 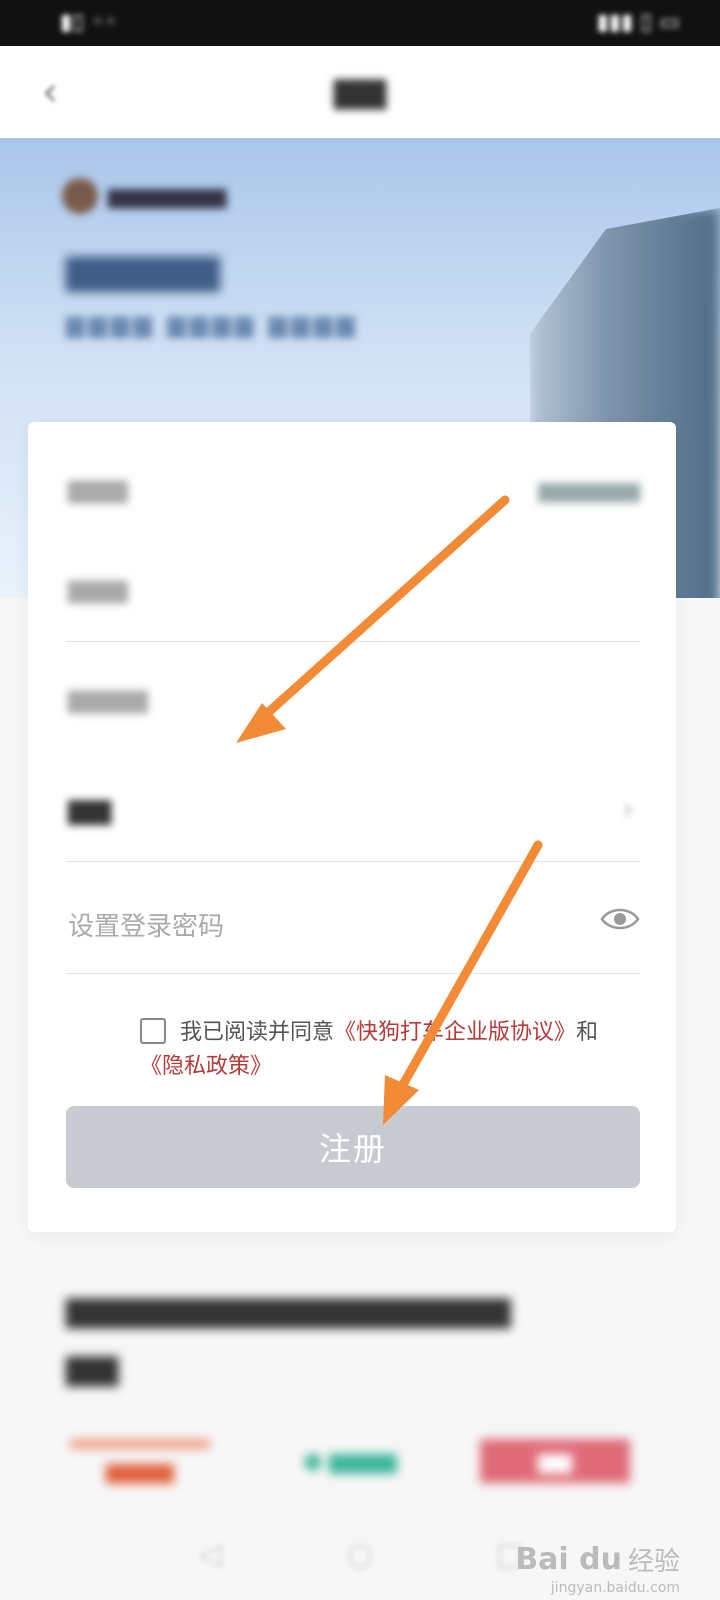 I want to click on agreement-line-1: 我已阅读并同意《快狗打车企业版协议》和, so click(x=389, y=1033).